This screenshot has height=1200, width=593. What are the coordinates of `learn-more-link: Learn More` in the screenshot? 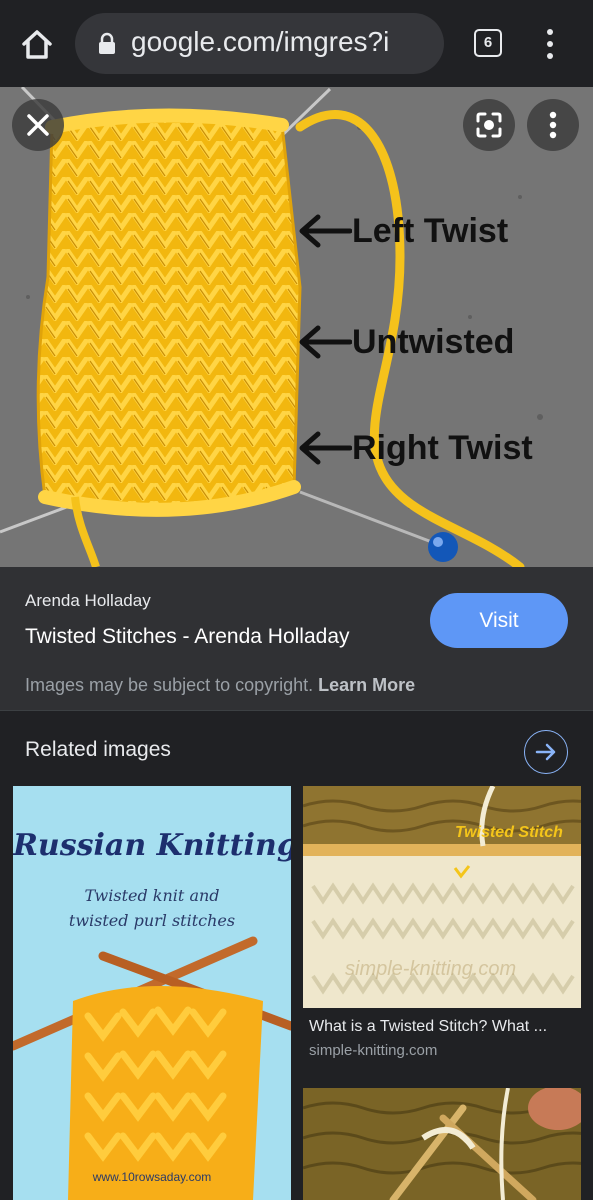 It's located at (366, 685).